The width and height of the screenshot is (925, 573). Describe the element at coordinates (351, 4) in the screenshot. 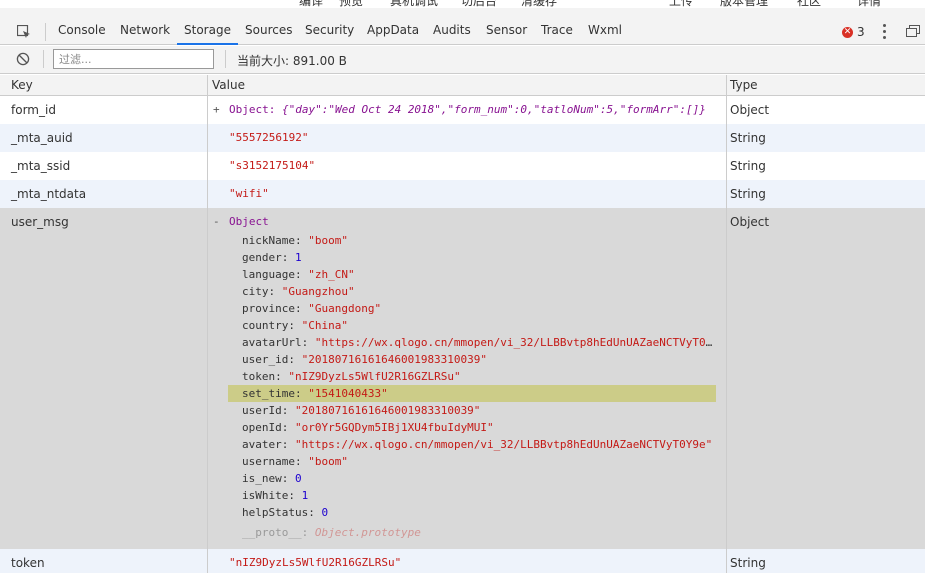

I see `menu-item-preview: 预览` at that location.